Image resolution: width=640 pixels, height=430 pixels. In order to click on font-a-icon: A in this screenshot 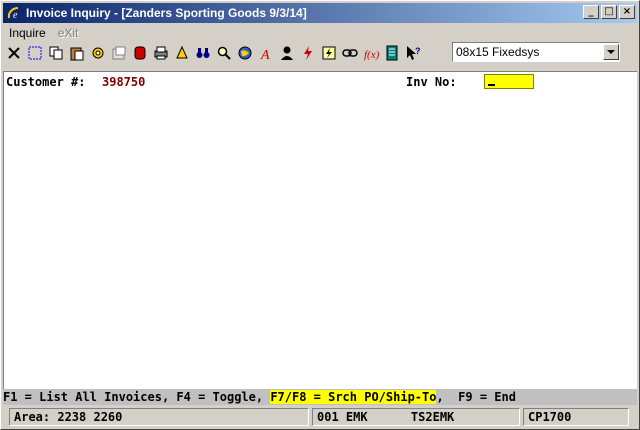, I will do `click(265, 53)`.